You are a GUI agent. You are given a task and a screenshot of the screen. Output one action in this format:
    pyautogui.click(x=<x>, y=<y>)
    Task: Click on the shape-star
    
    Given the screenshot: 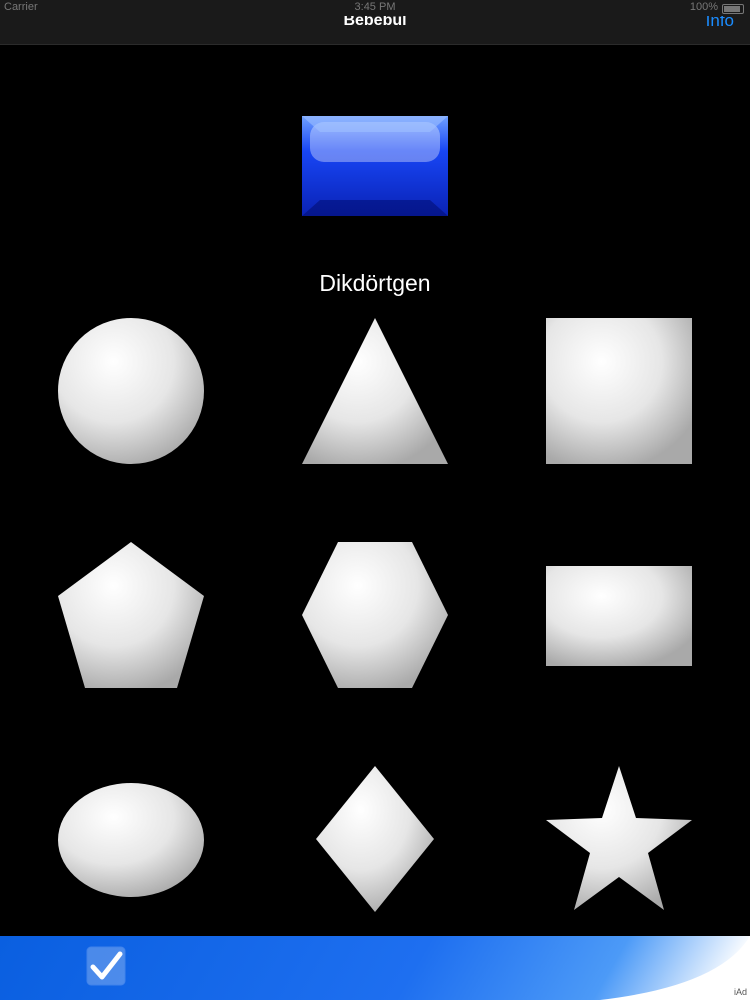 What is the action you would take?
    pyautogui.click(x=619, y=839)
    